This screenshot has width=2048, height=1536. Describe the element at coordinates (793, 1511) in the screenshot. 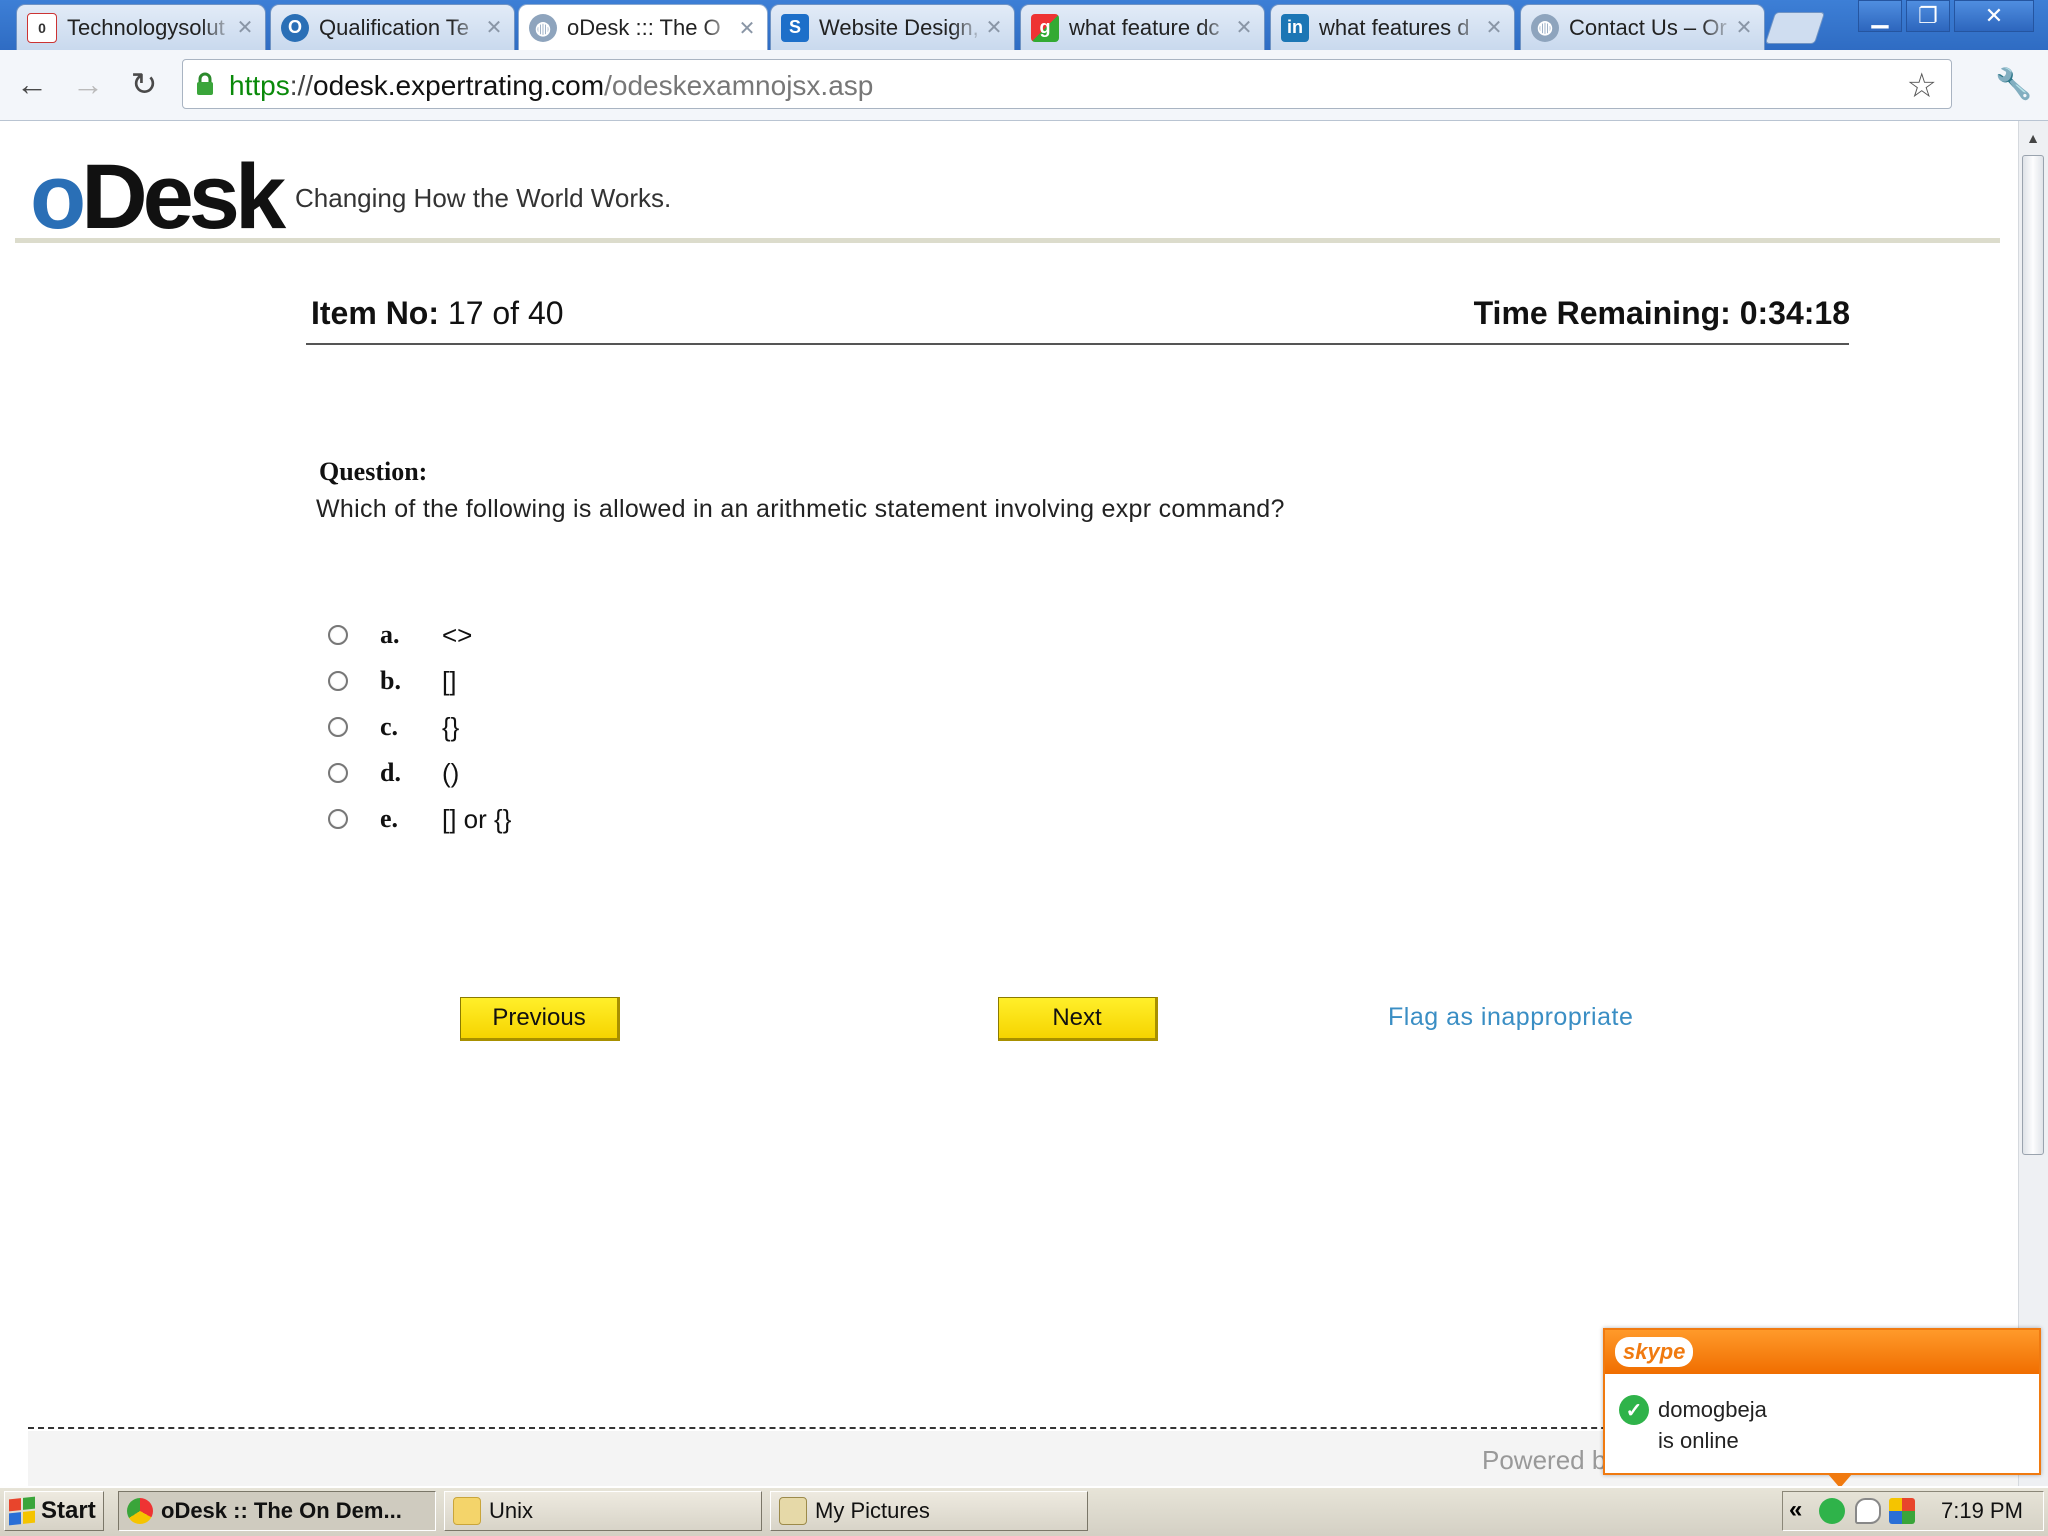

I see `pictures-folder-icon` at that location.